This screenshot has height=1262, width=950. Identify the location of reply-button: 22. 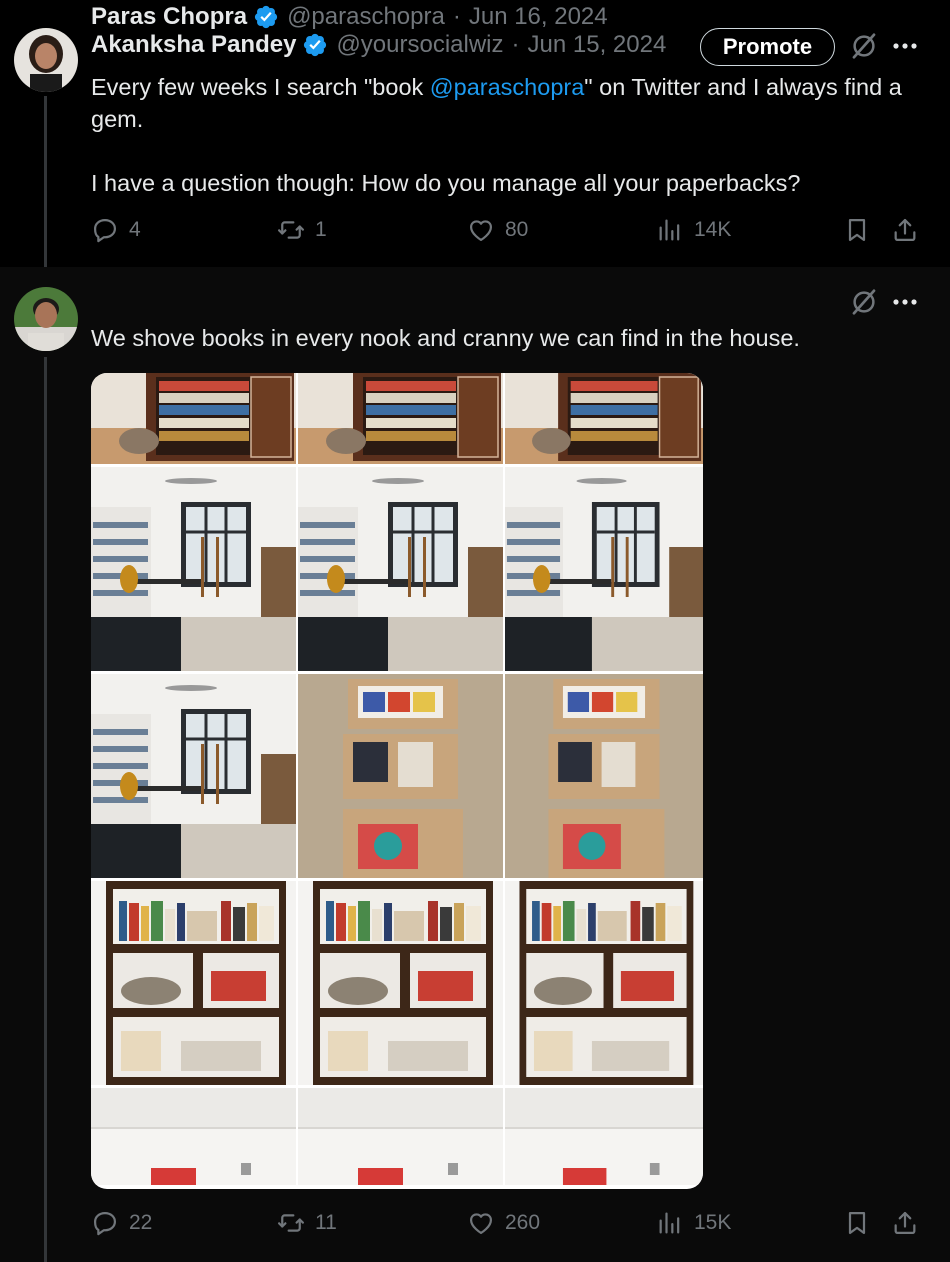
(121, 1223).